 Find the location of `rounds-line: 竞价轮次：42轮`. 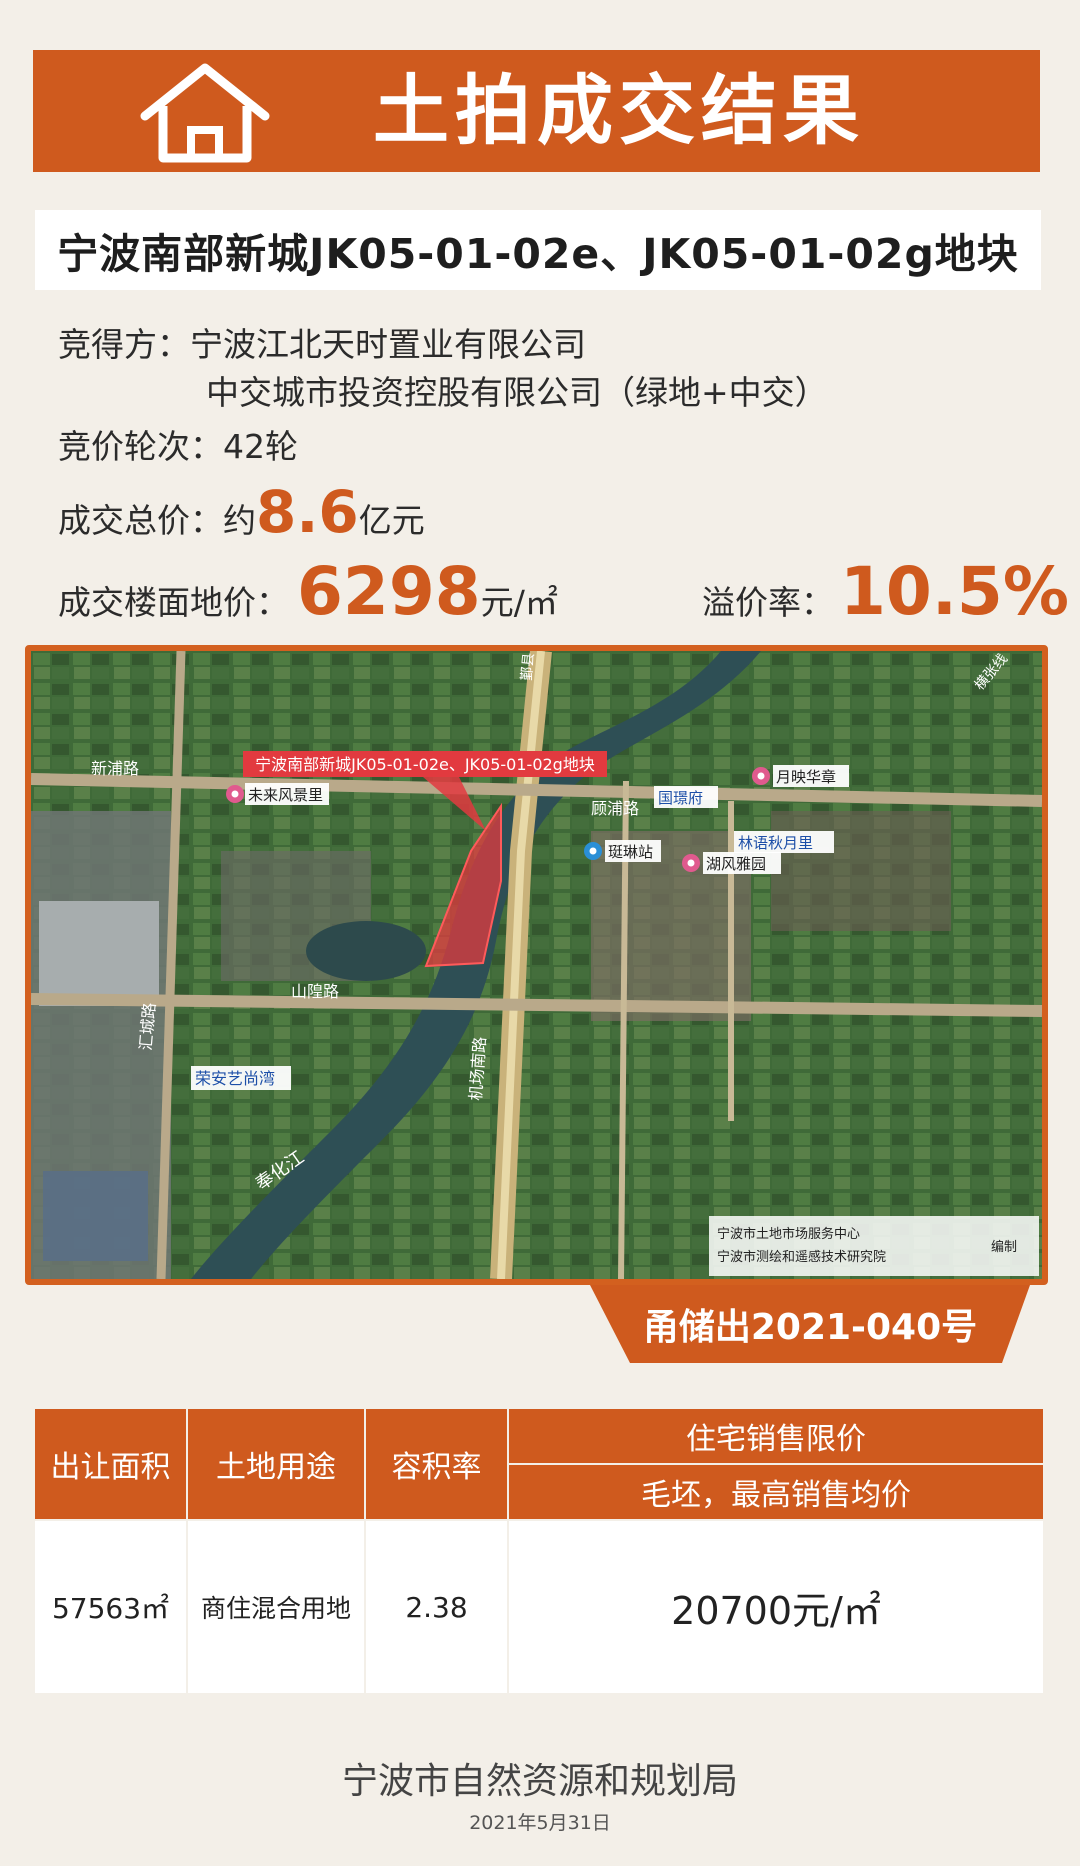

rounds-line: 竞价轮次：42轮 is located at coordinates (178, 444).